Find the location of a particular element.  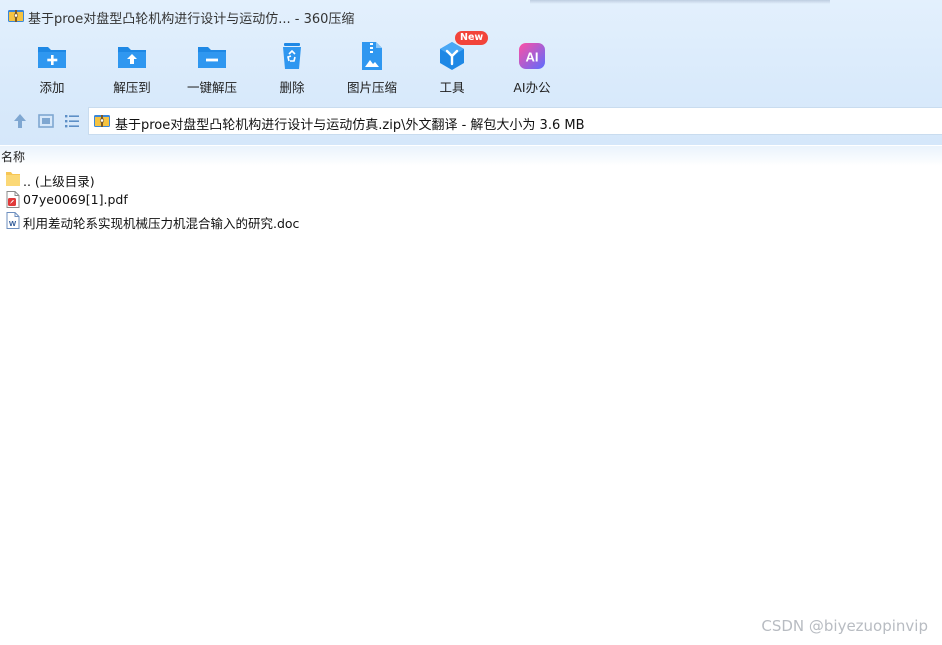

file-name: .. (上级目录) is located at coordinates (59, 181).